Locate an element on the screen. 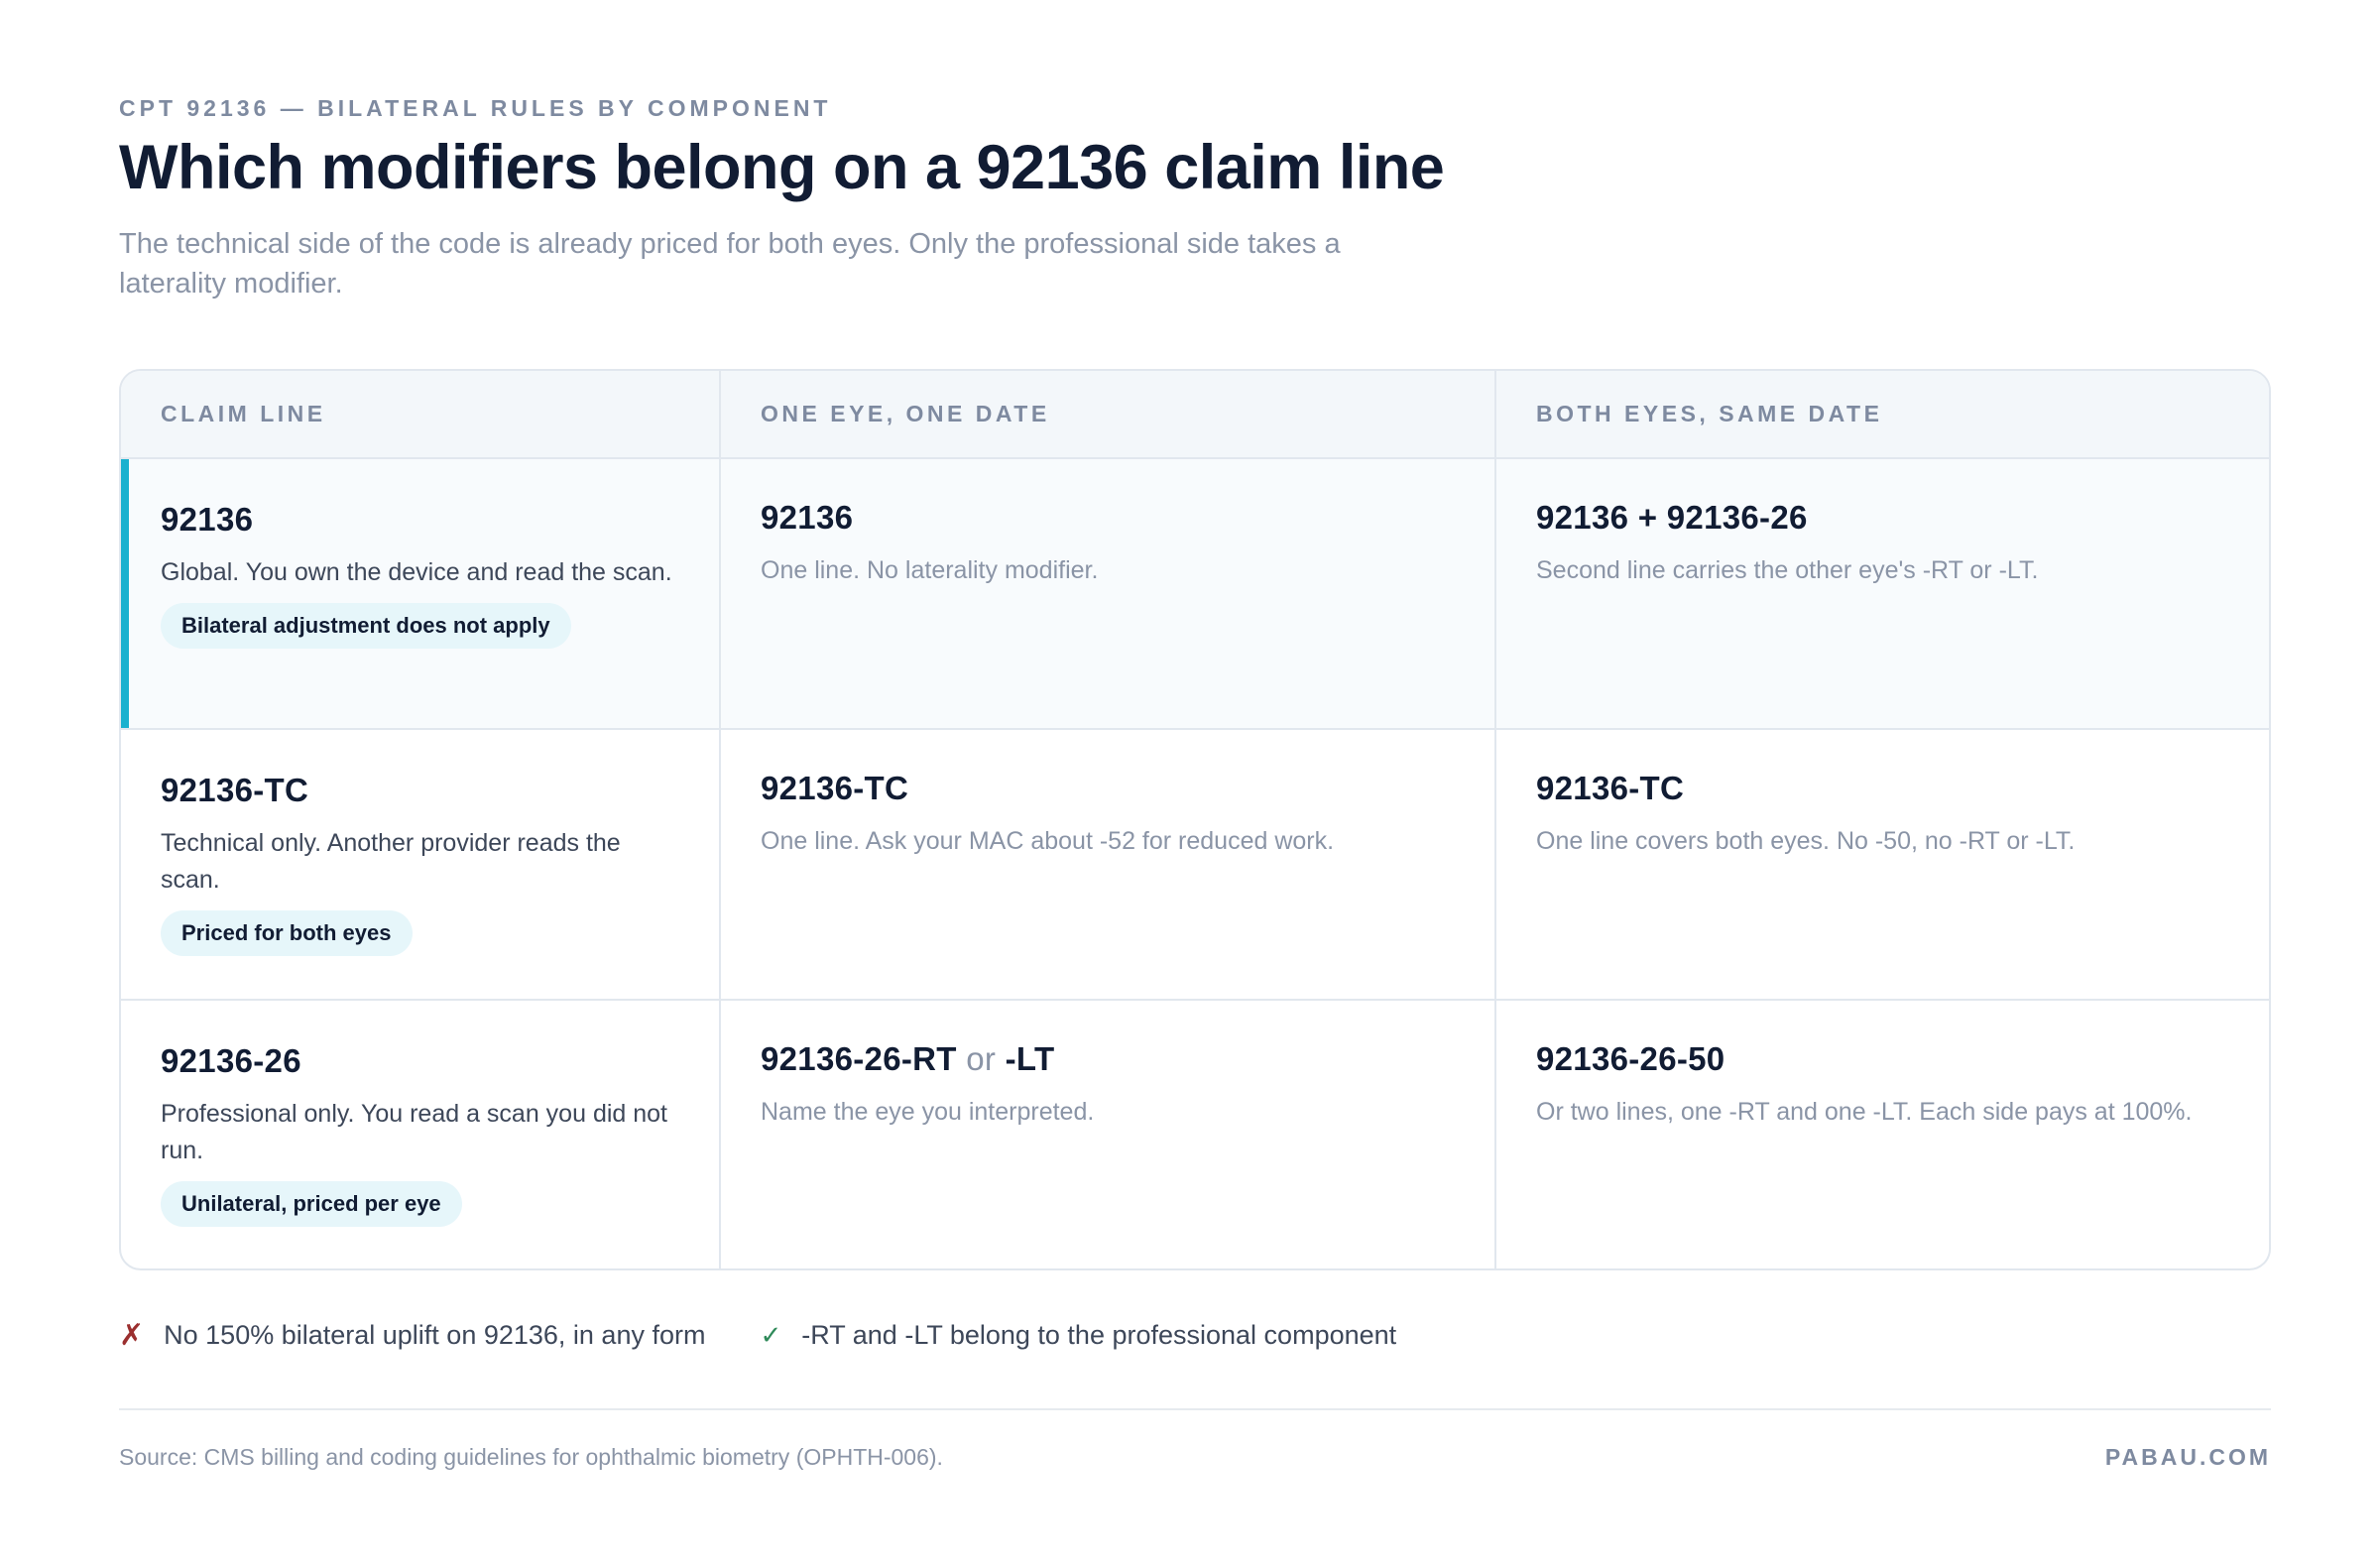 The height and width of the screenshot is (1567, 2380). both-eyes-code: 92136-26-50 is located at coordinates (1631, 1059).